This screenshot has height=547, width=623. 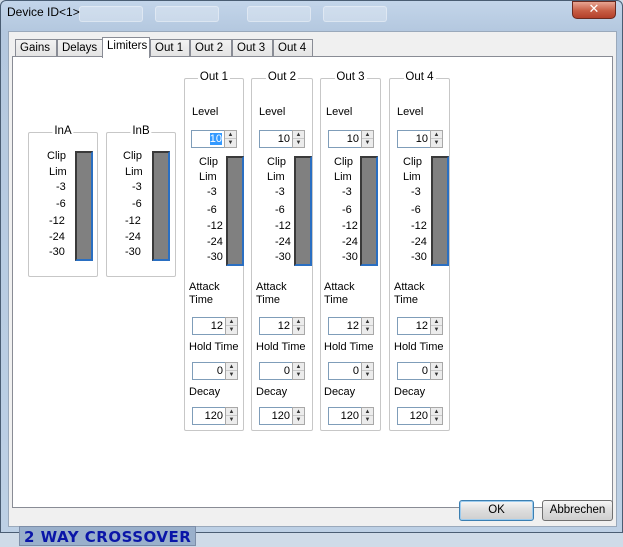 I want to click on ok-button: OK, so click(x=496, y=510).